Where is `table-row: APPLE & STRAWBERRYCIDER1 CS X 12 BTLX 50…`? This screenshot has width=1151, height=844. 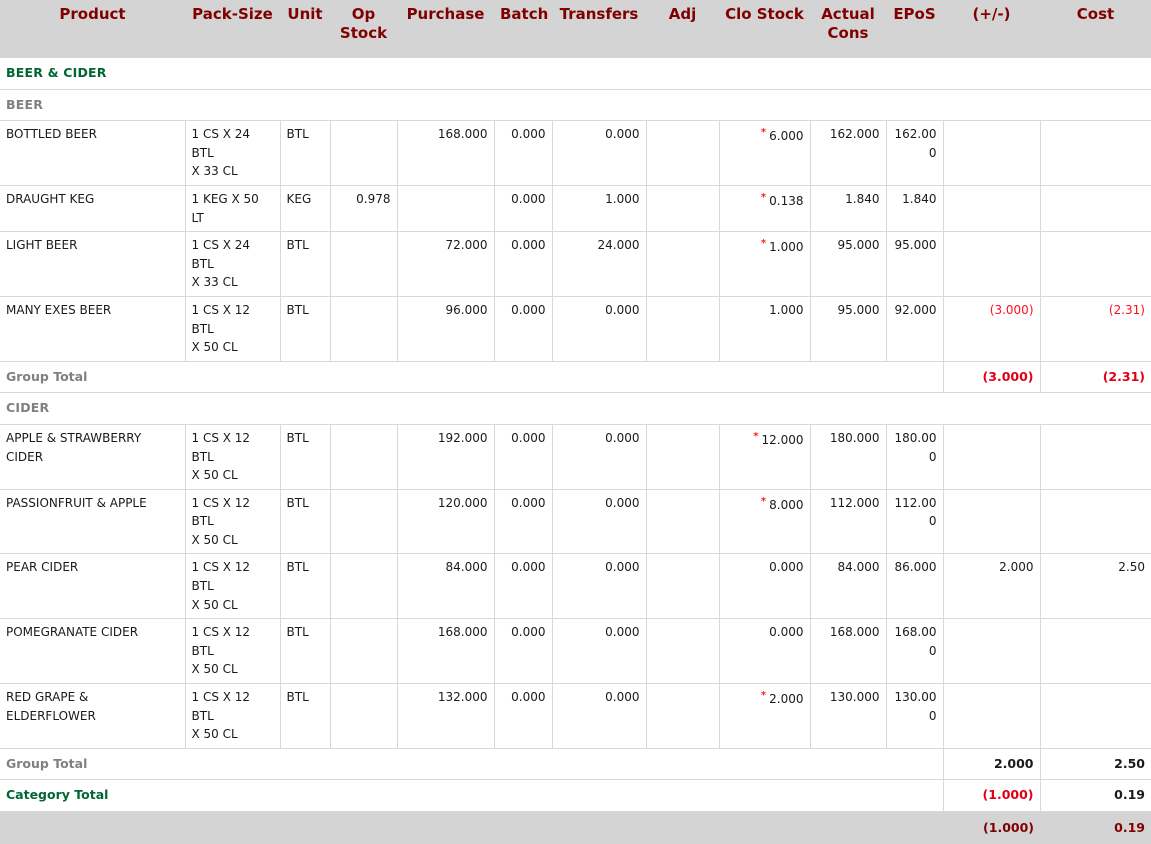 table-row: APPLE & STRAWBERRYCIDER1 CS X 12 BTLX 50… is located at coordinates (575, 456).